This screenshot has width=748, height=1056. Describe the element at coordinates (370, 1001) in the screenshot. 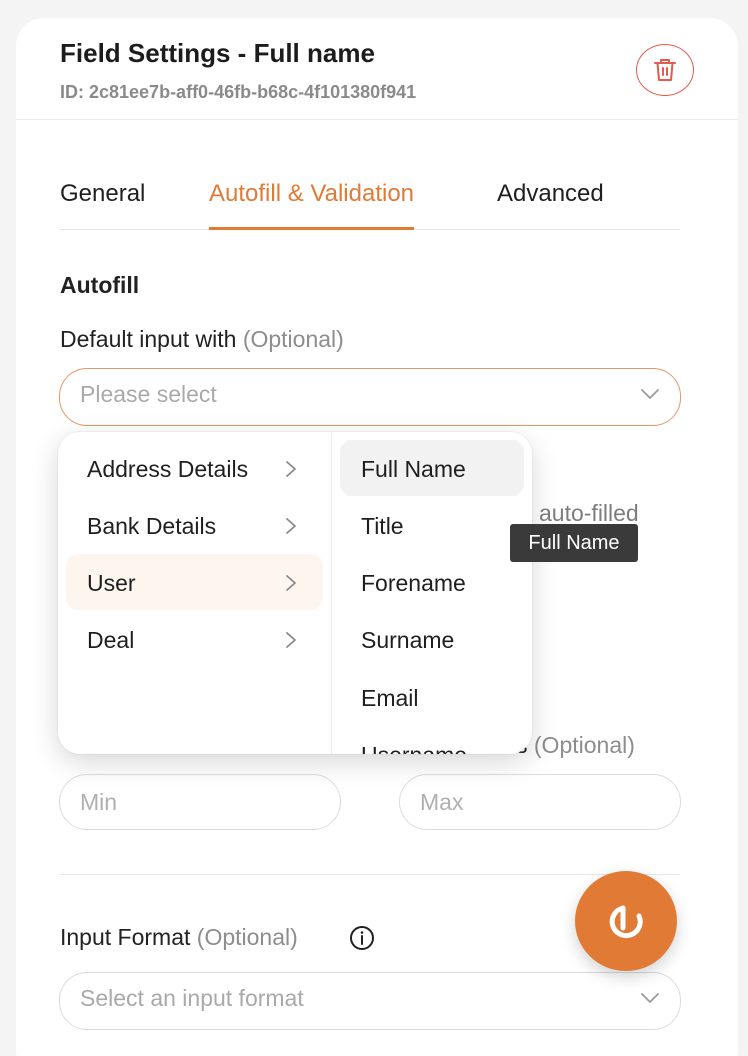

I see `input-format-select: Select an input format` at that location.